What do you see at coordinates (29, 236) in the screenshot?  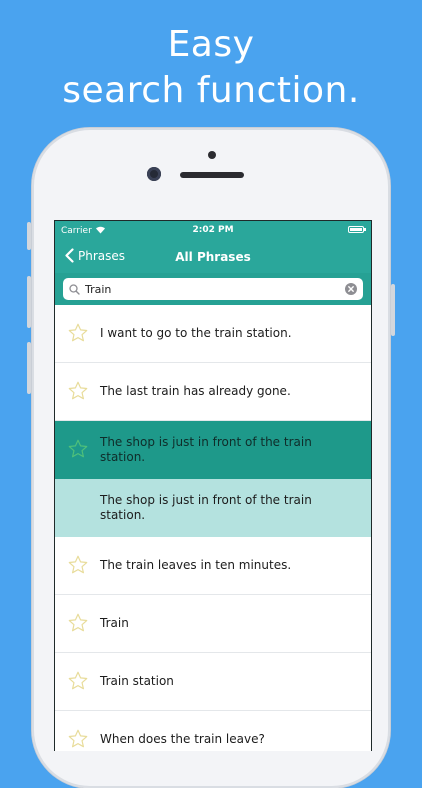 I see `mute-switch` at bounding box center [29, 236].